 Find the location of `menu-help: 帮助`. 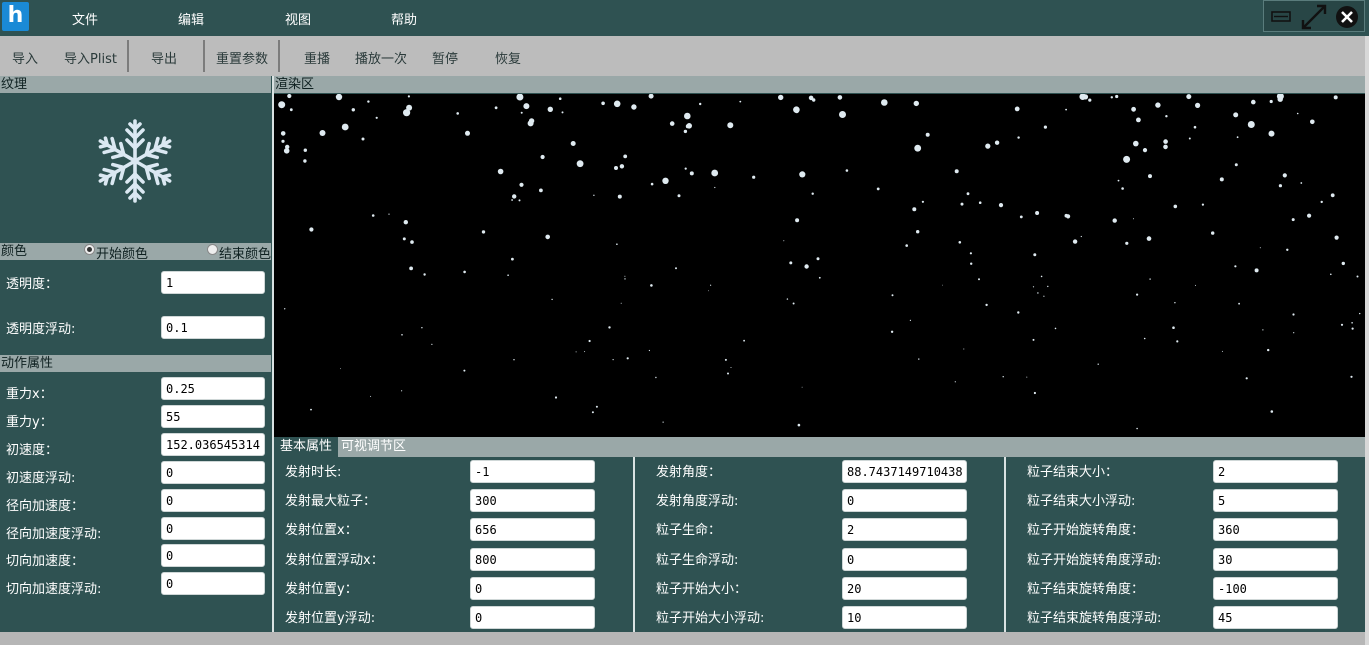

menu-help: 帮助 is located at coordinates (404, 18).